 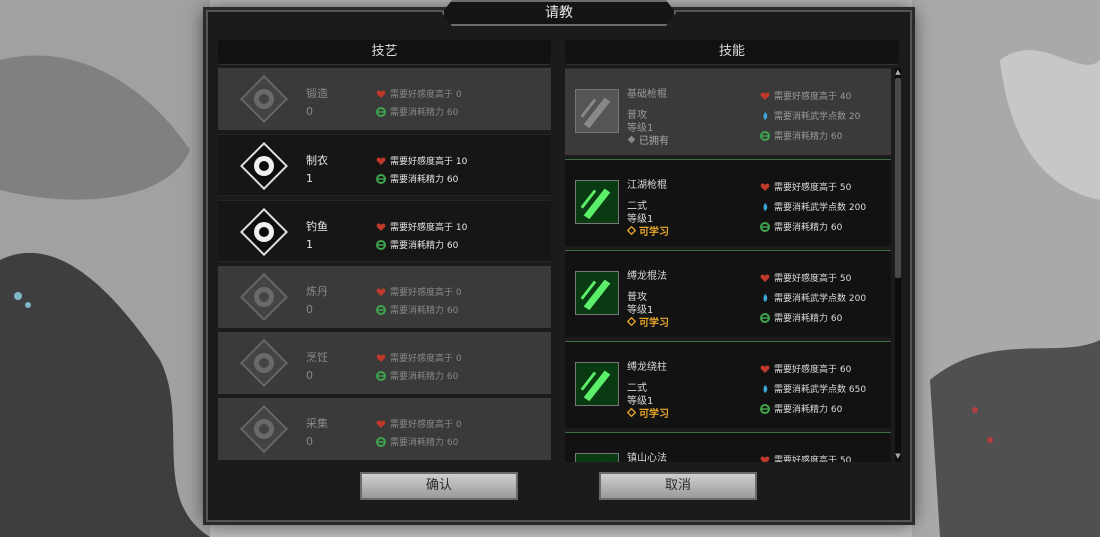 I want to click on confirm-button: 确认, so click(x=439, y=486).